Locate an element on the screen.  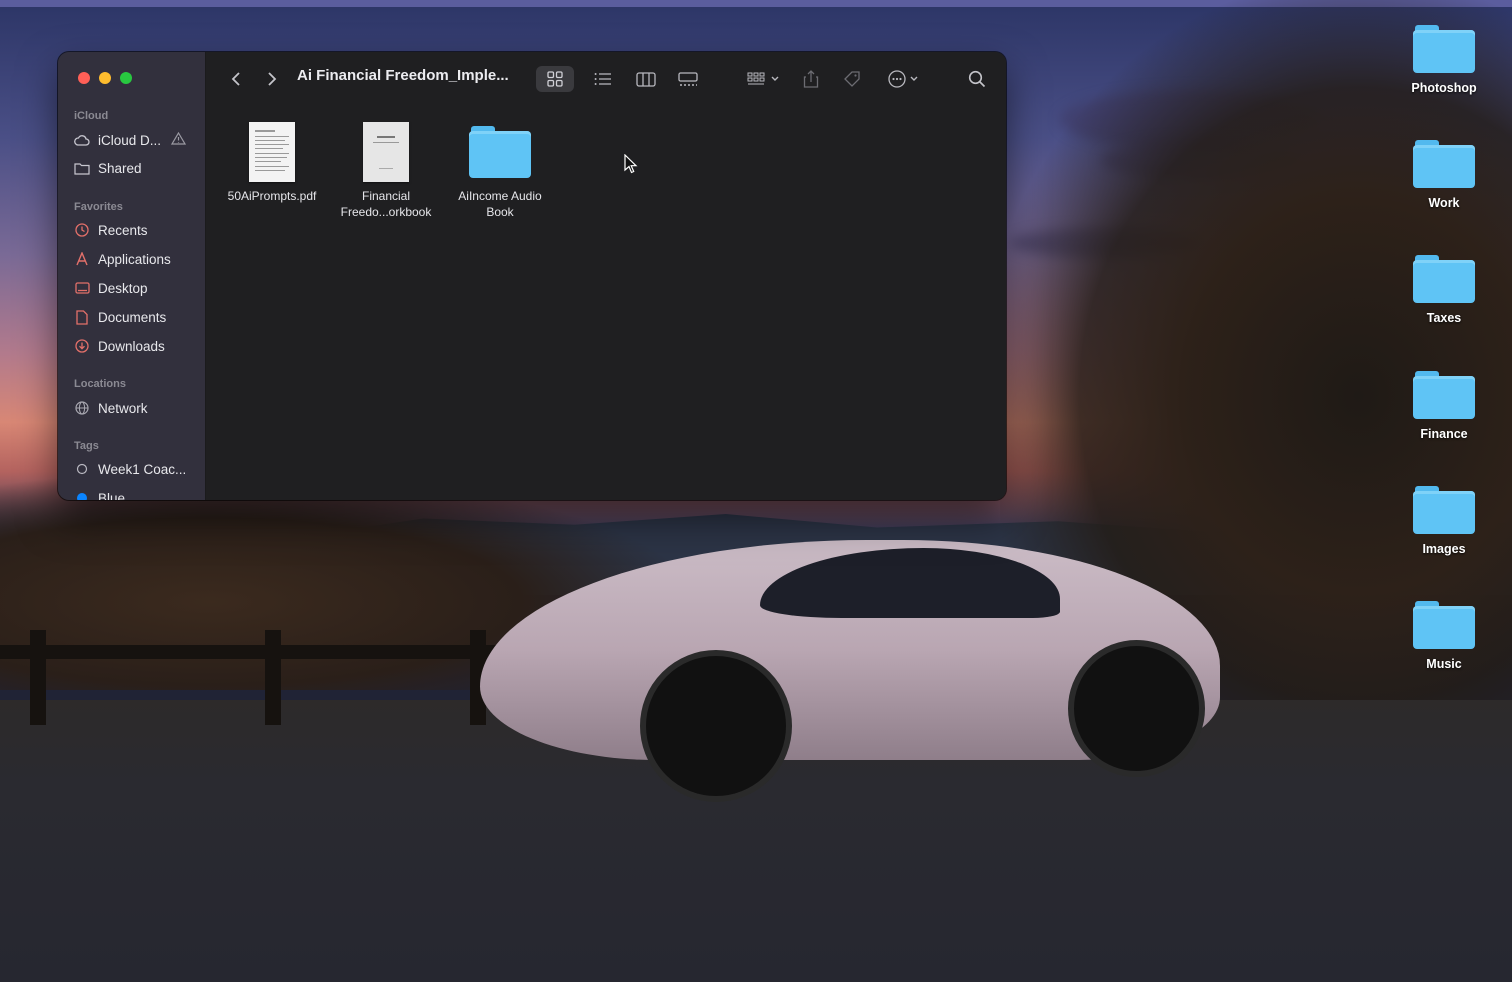
file-name: AiIncome Audio Book is located at coordinates (500, 204).